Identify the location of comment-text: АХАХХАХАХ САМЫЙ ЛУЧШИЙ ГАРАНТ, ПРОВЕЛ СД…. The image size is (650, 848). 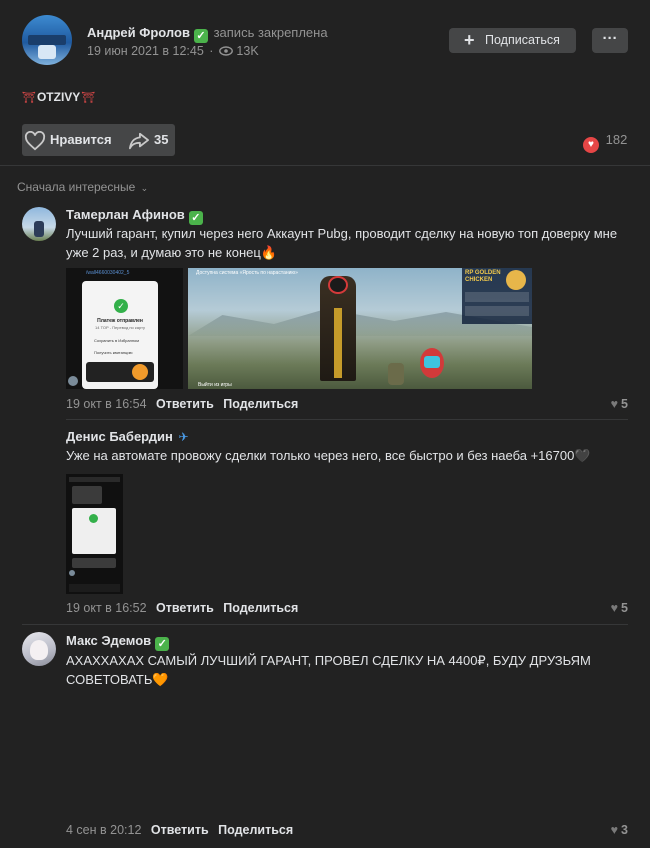
(328, 670).